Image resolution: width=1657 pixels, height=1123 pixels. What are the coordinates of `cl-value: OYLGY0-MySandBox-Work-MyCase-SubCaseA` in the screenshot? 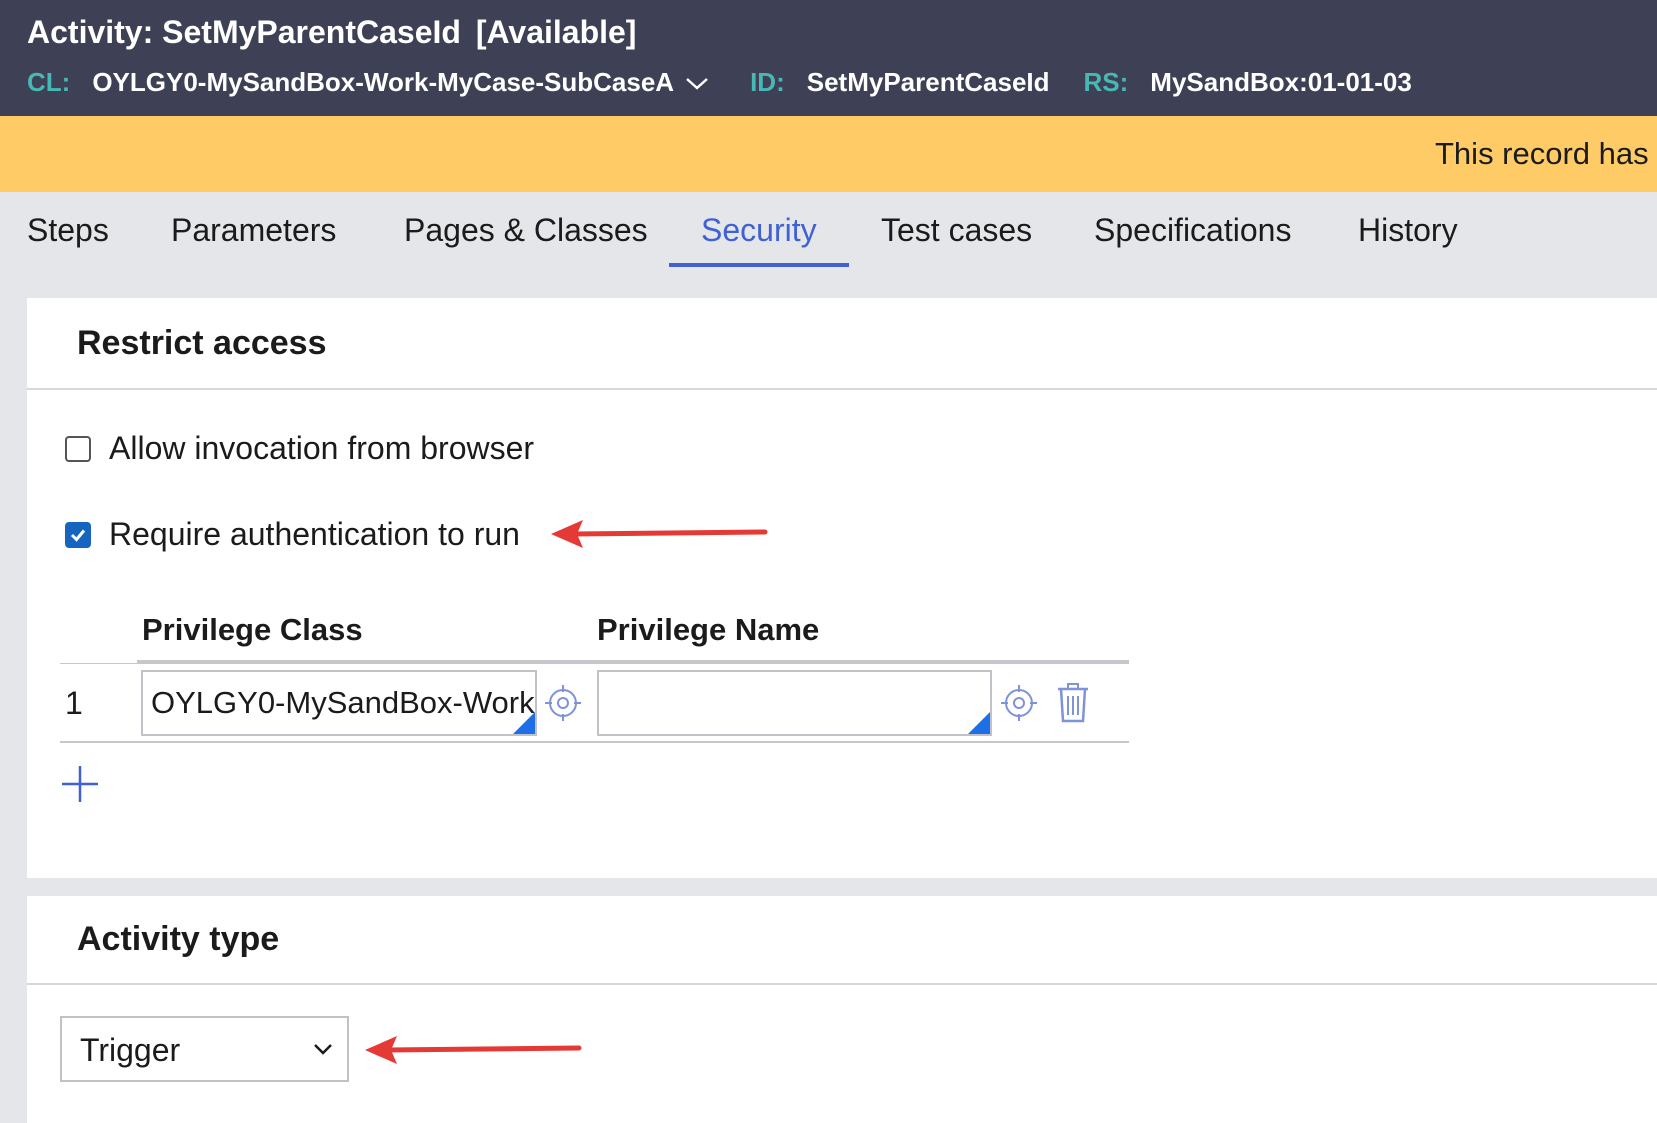 It's located at (383, 82).